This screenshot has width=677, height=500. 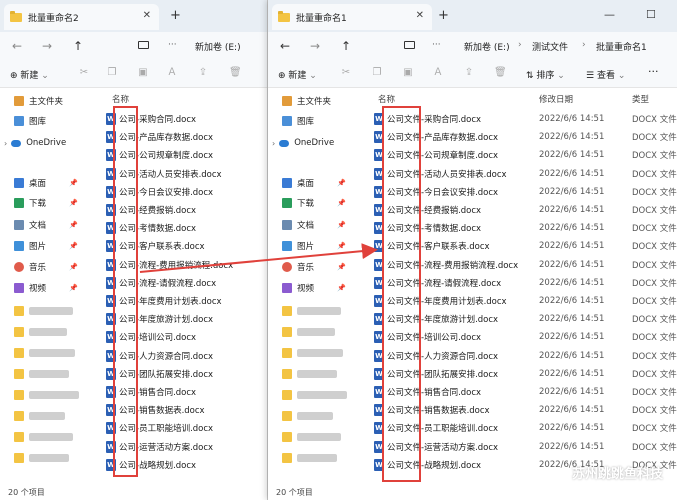 What do you see at coordinates (621, 46) in the screenshot?
I see `breadcrumb-current: 批量重命名1` at bounding box center [621, 46].